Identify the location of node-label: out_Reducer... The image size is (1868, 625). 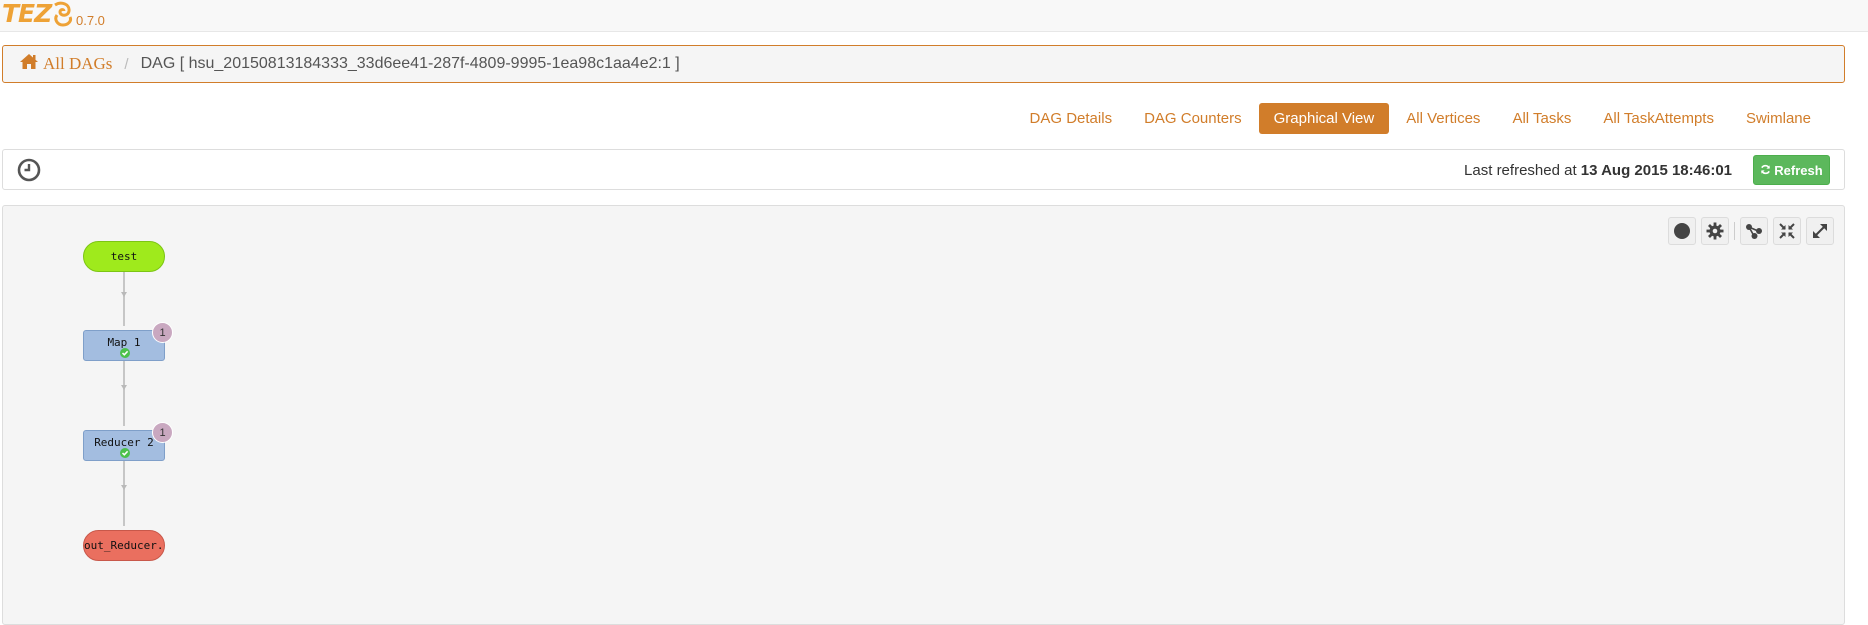
(124, 545).